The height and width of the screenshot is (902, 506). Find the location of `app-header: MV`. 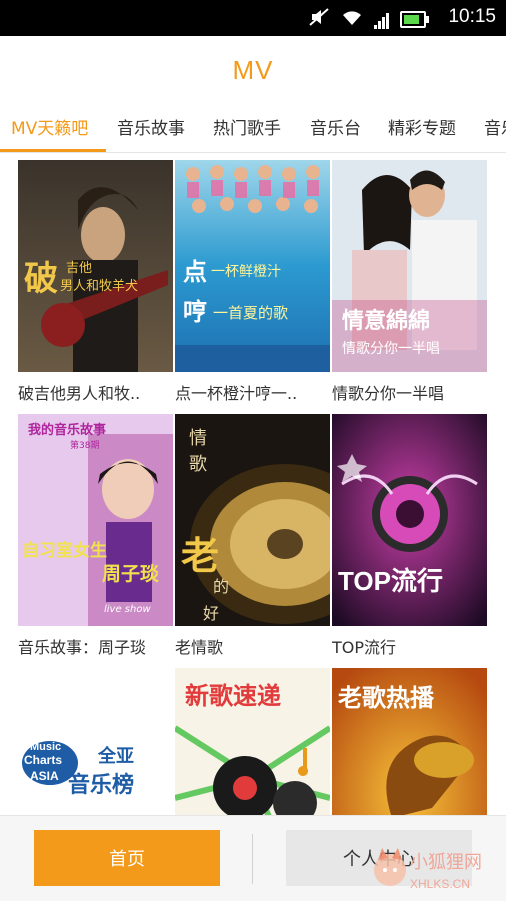

app-header: MV is located at coordinates (253, 70).